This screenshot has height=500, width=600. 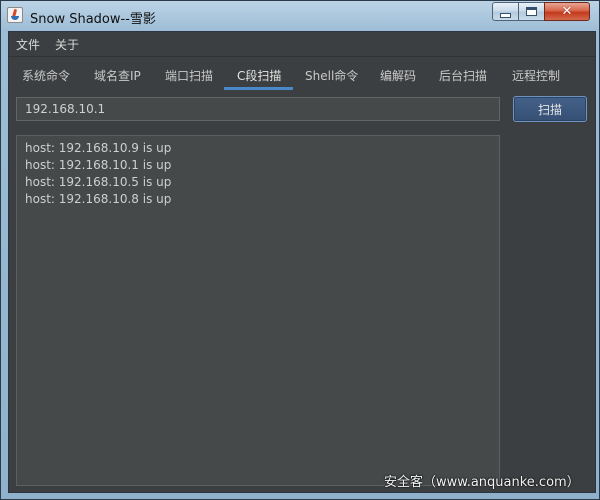 What do you see at coordinates (67, 44) in the screenshot?
I see `menu-about: 关于` at bounding box center [67, 44].